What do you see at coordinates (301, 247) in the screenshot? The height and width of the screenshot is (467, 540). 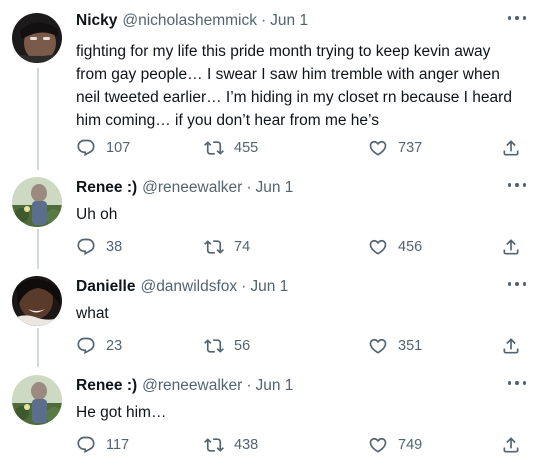 I see `tweet-actions: 38 74 456` at bounding box center [301, 247].